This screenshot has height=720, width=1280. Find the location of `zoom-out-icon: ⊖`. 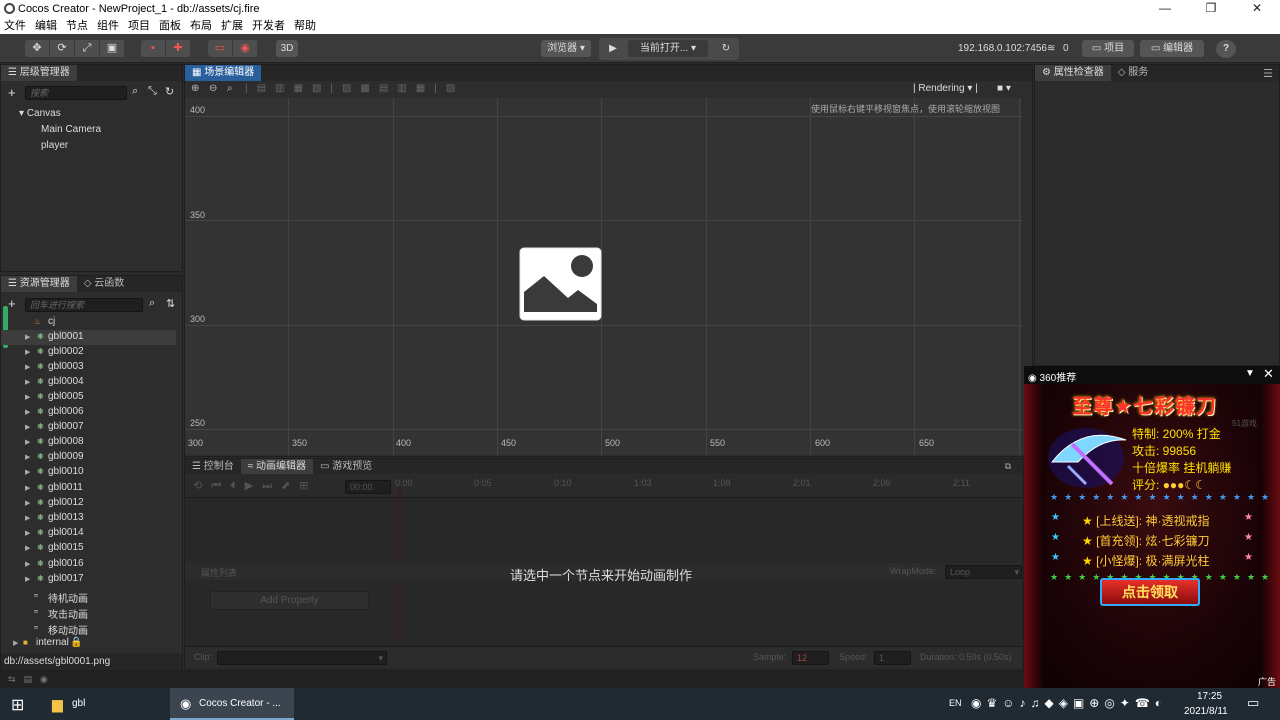

zoom-out-icon: ⊖ is located at coordinates (213, 88).